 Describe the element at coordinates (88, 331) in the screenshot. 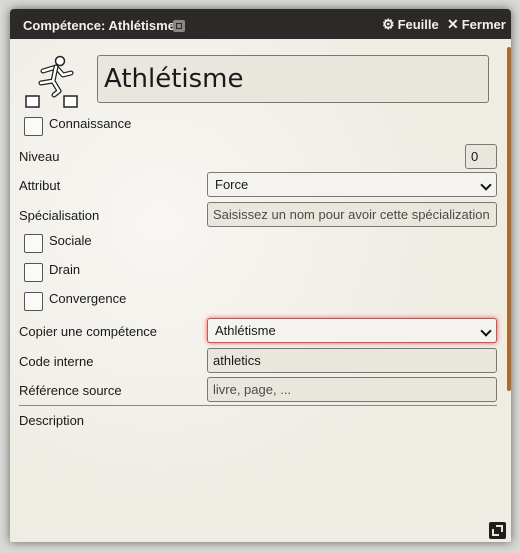

I see `copy-skill-label: Copier une compétence` at that location.